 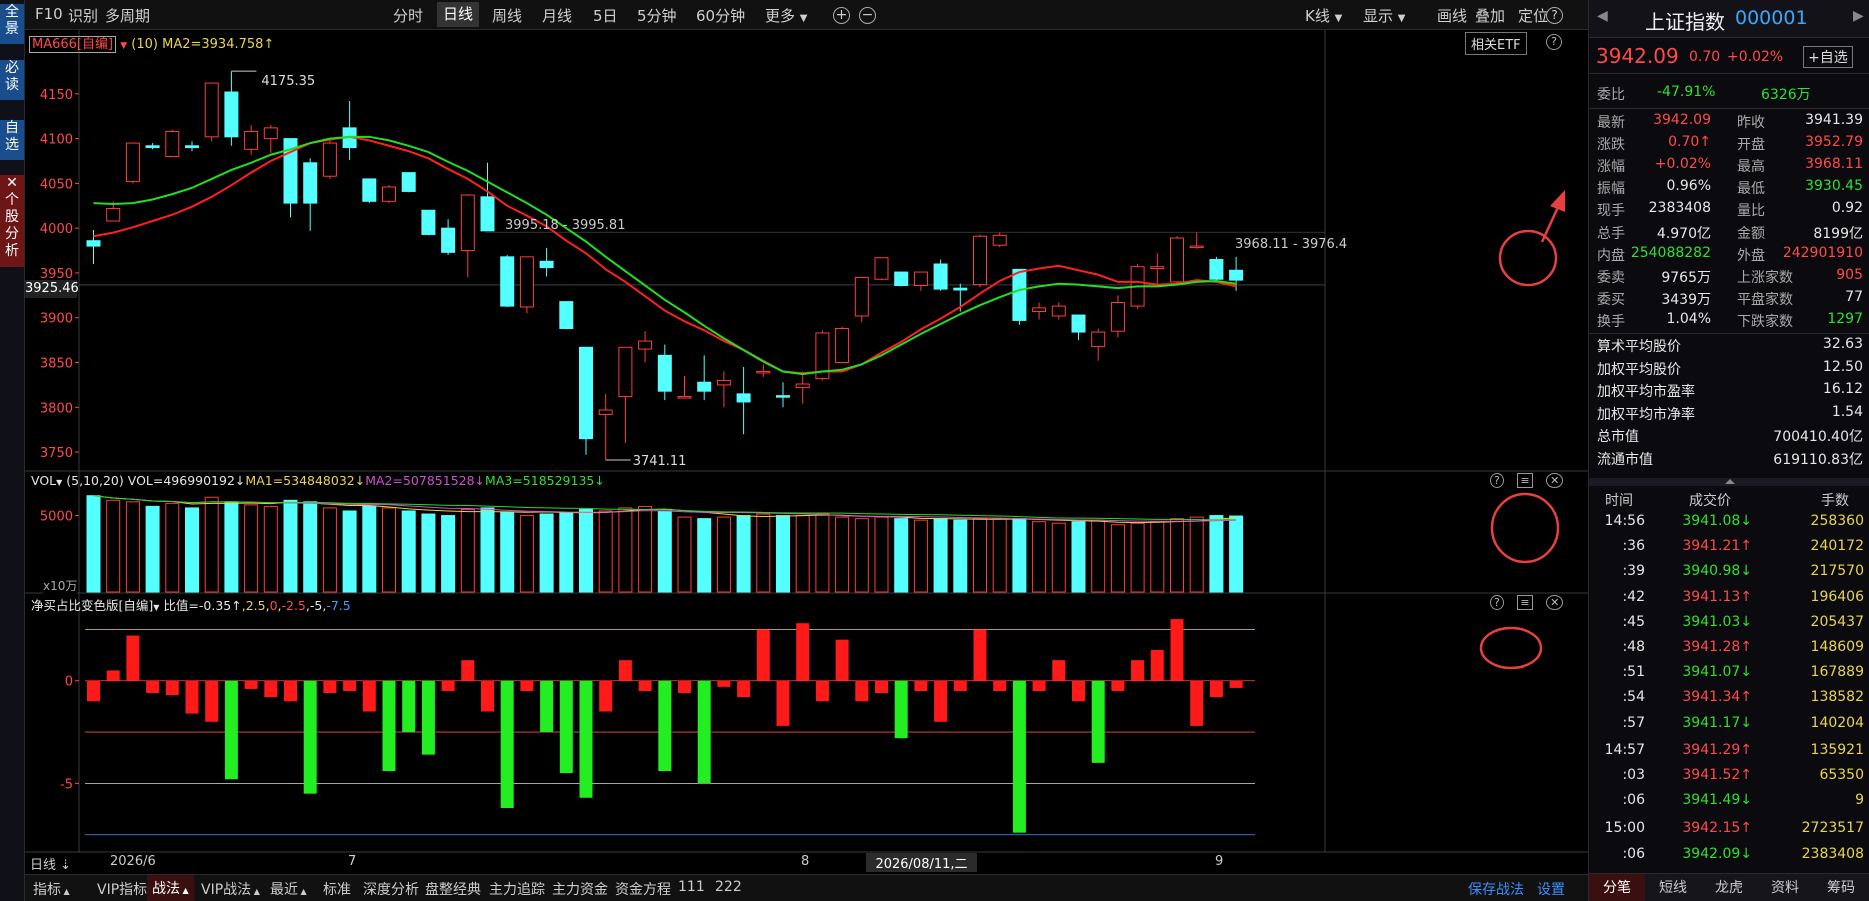 What do you see at coordinates (1673, 887) in the screenshot?
I see `tab-short-term: 短线` at bounding box center [1673, 887].